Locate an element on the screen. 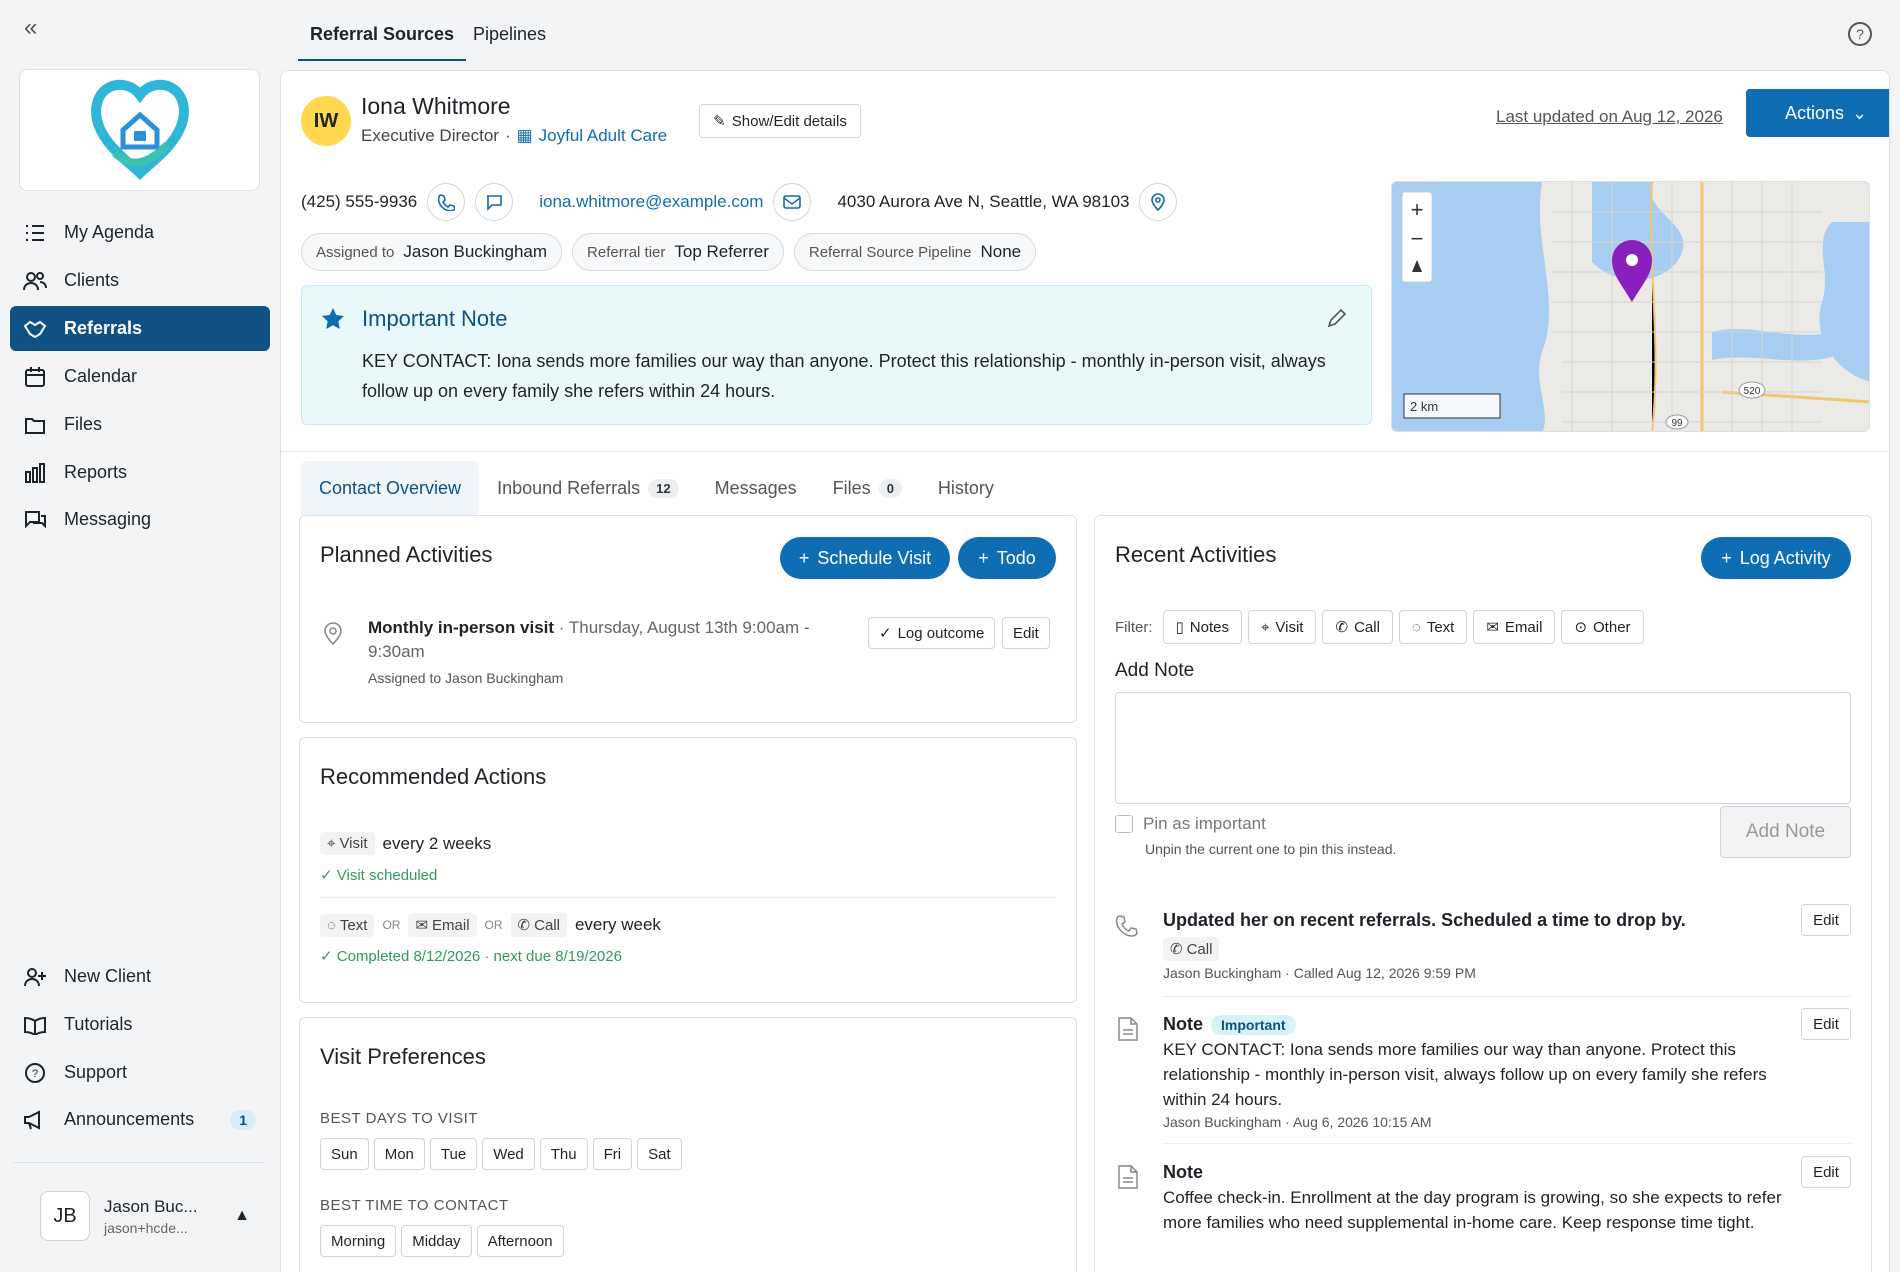  sidebar-item-label: Clients is located at coordinates (92, 280).